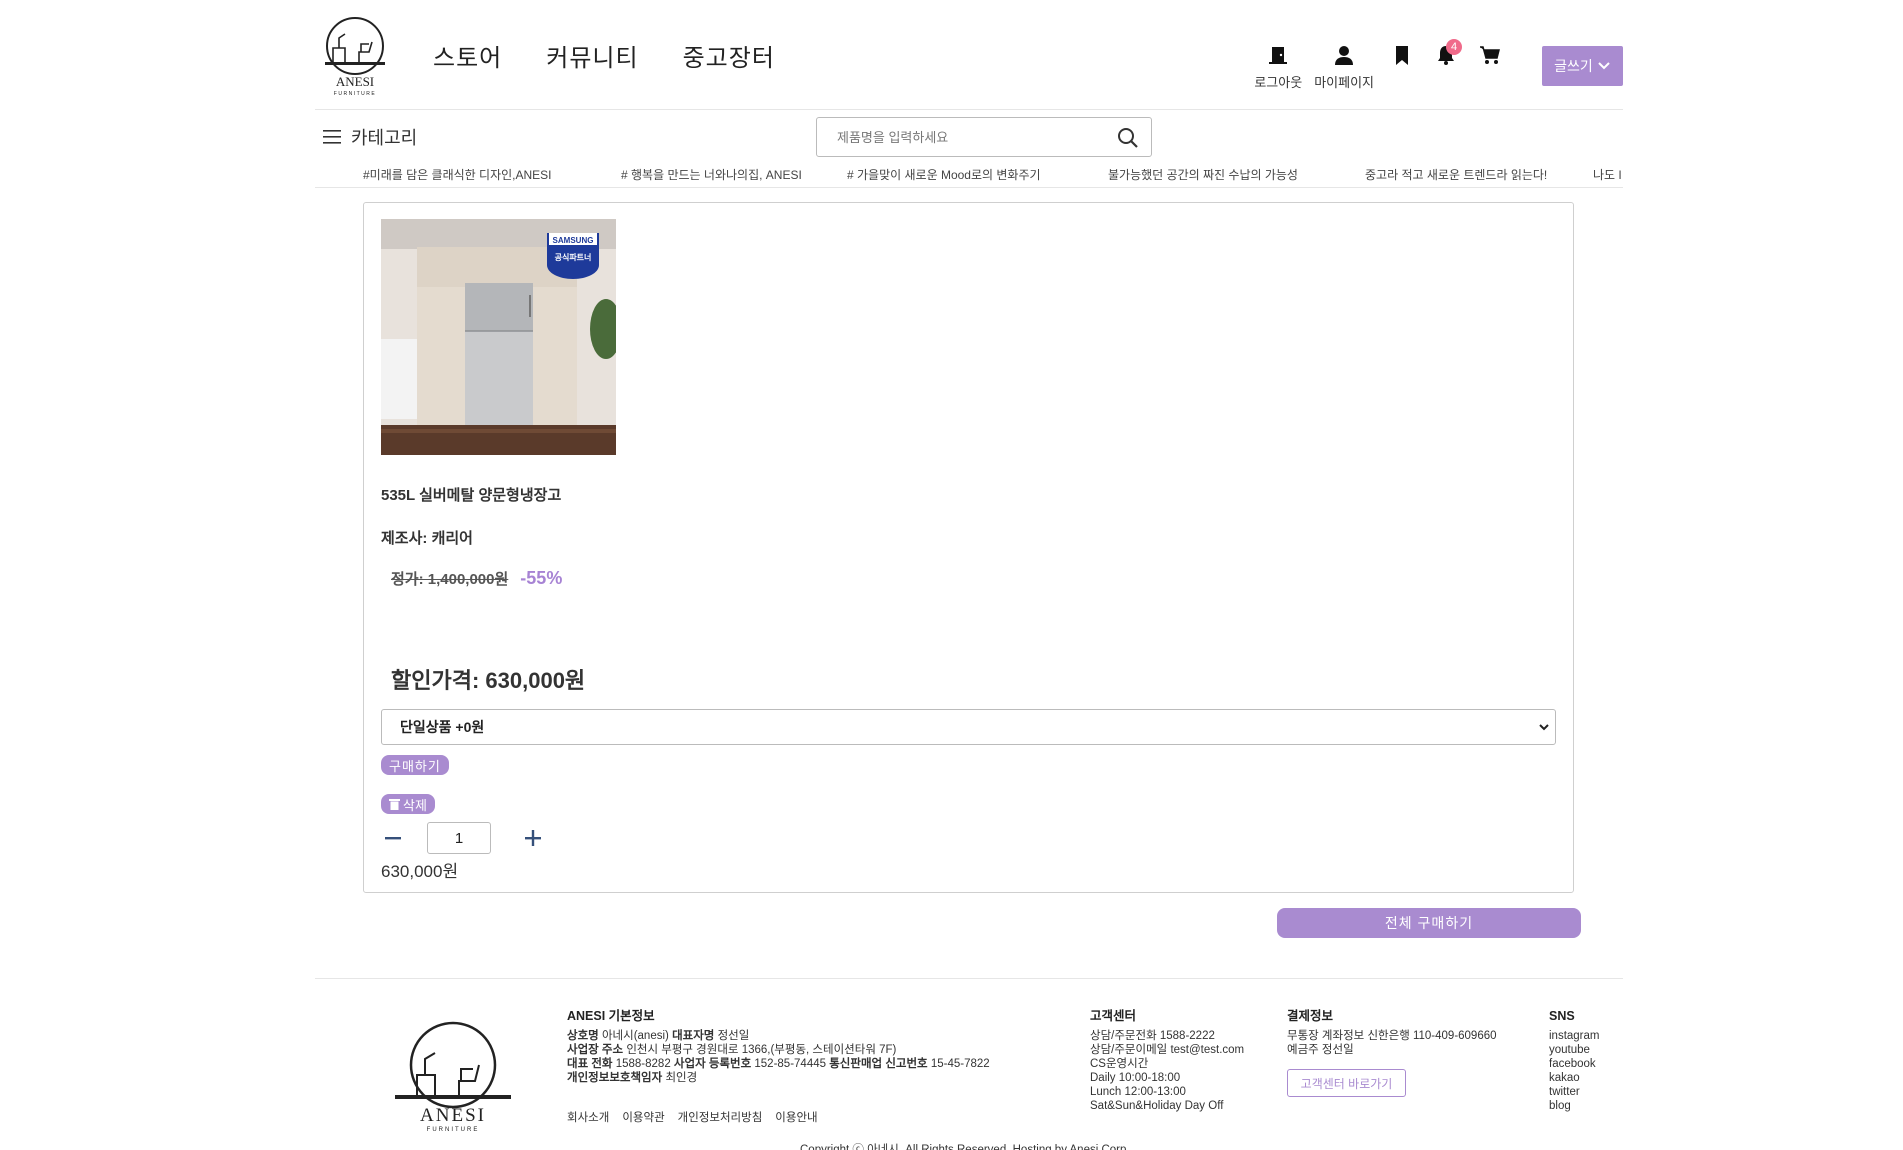 The height and width of the screenshot is (1150, 1903). I want to click on write-button: 글쓰기, so click(1582, 66).